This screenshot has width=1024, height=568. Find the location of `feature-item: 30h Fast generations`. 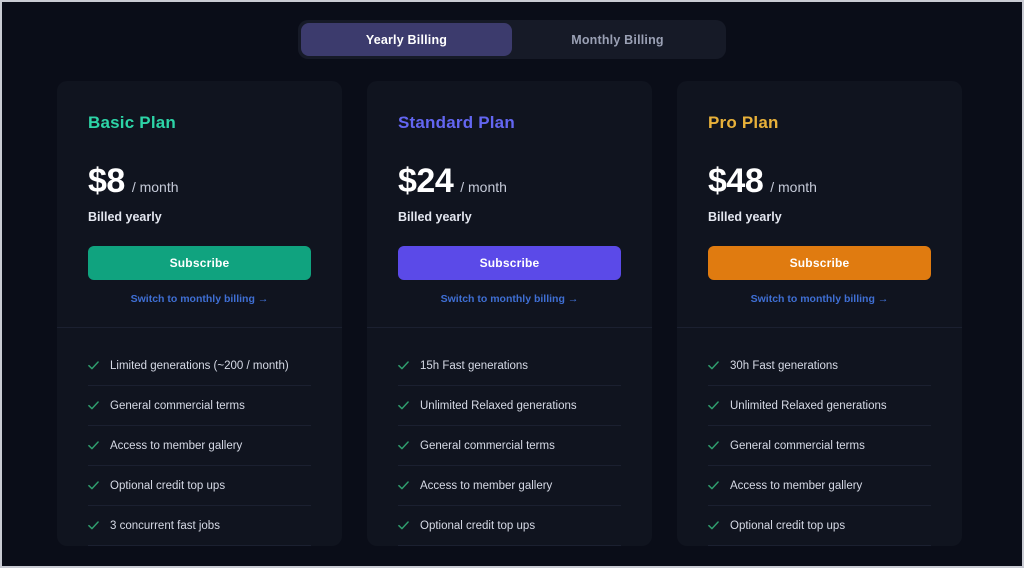

feature-item: 30h Fast generations is located at coordinates (819, 366).